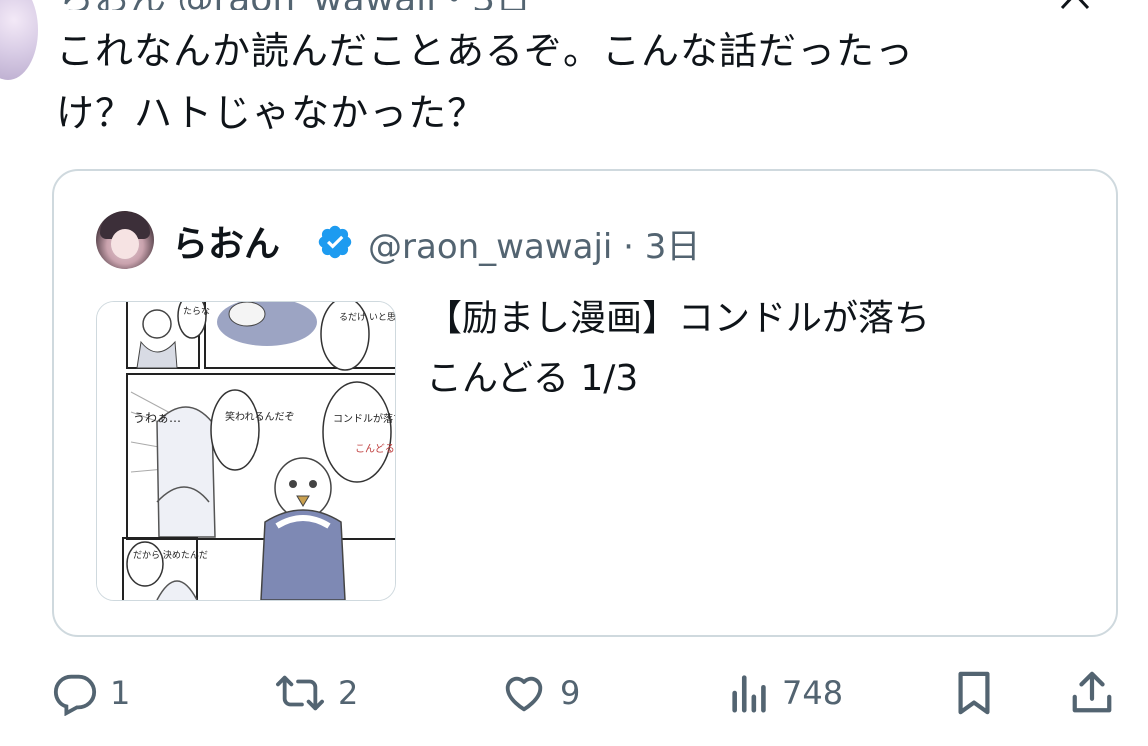 This screenshot has height=746, width=1148. I want to click on retweet-button: 2, so click(316, 693).